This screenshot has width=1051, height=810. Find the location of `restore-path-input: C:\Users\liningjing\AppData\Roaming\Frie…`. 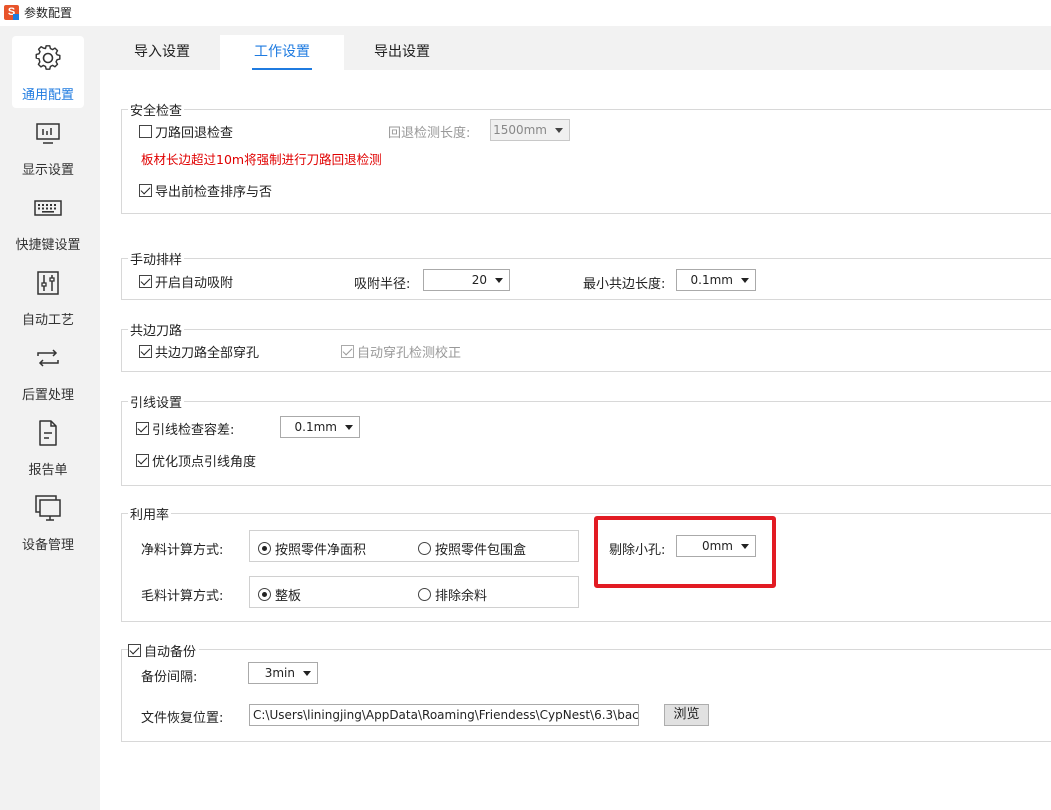

restore-path-input: C:\Users\liningjing\AppData\Roaming\Frie… is located at coordinates (444, 715).